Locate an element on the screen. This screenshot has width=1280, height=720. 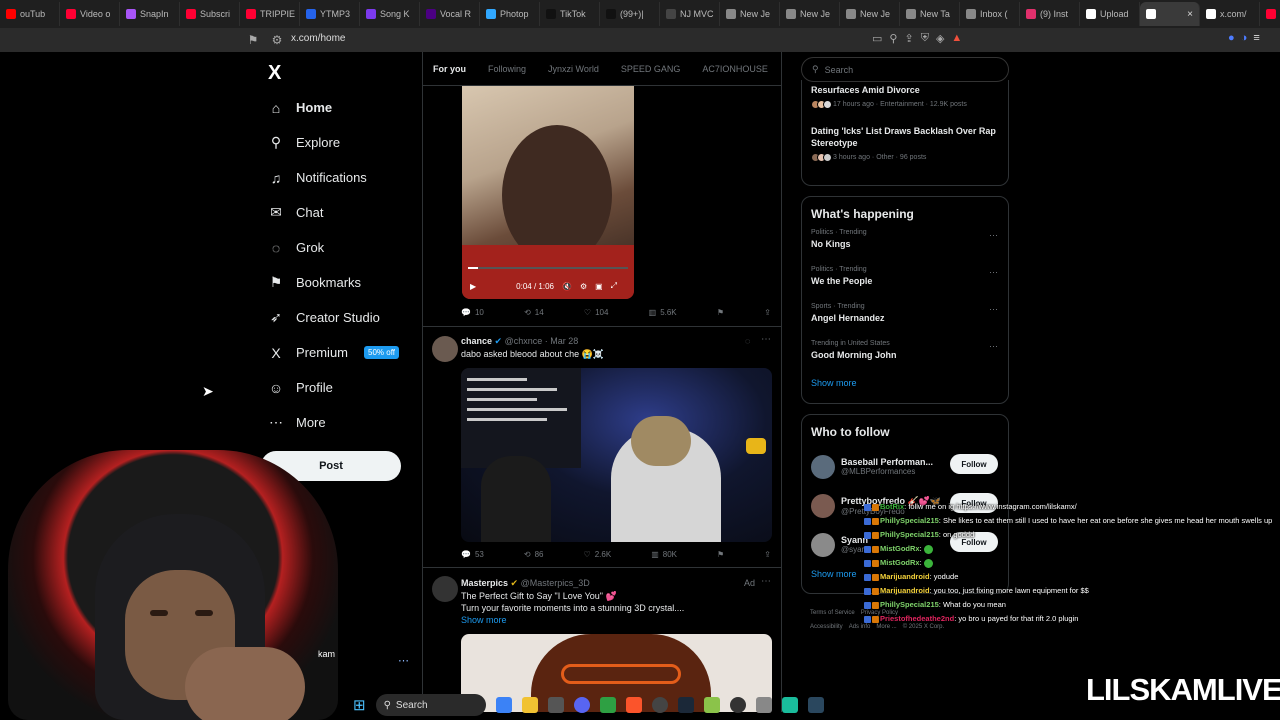
close-tab-icon: × is located at coordinates (1190, 14).